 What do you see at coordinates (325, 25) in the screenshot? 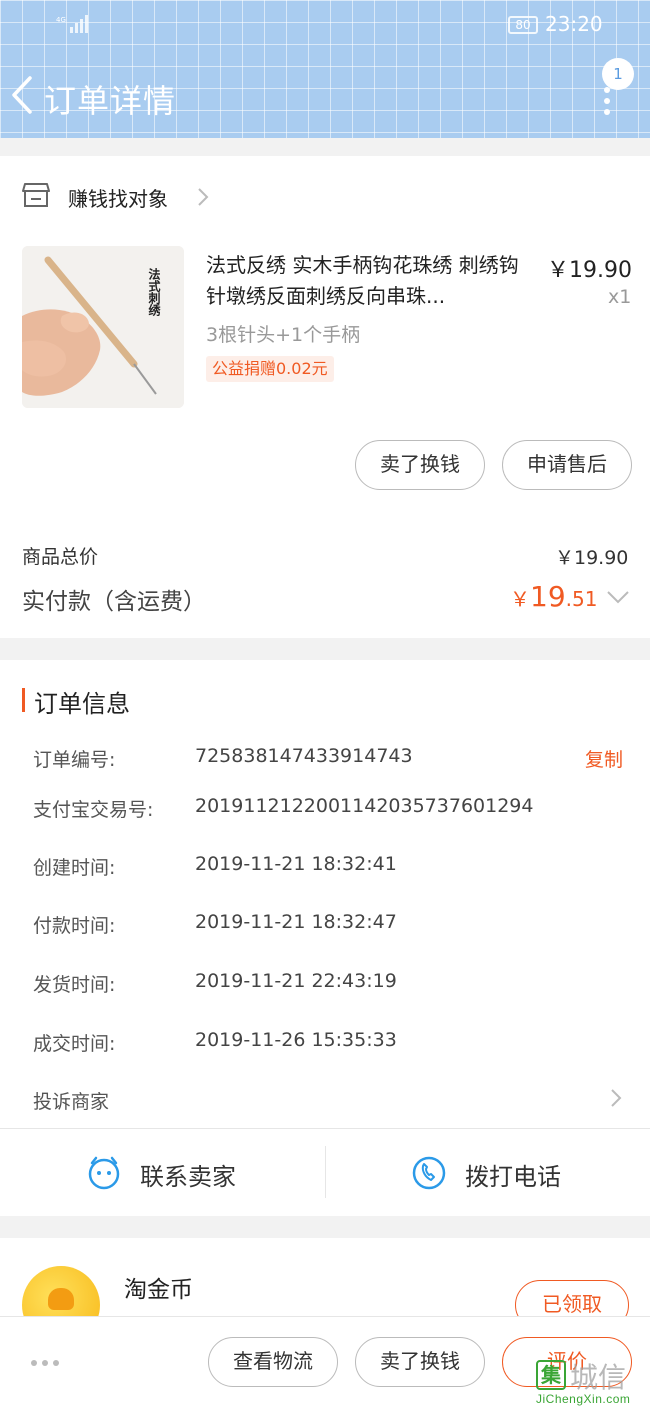
I see `status-bar: 4G 80 23:20` at bounding box center [325, 25].